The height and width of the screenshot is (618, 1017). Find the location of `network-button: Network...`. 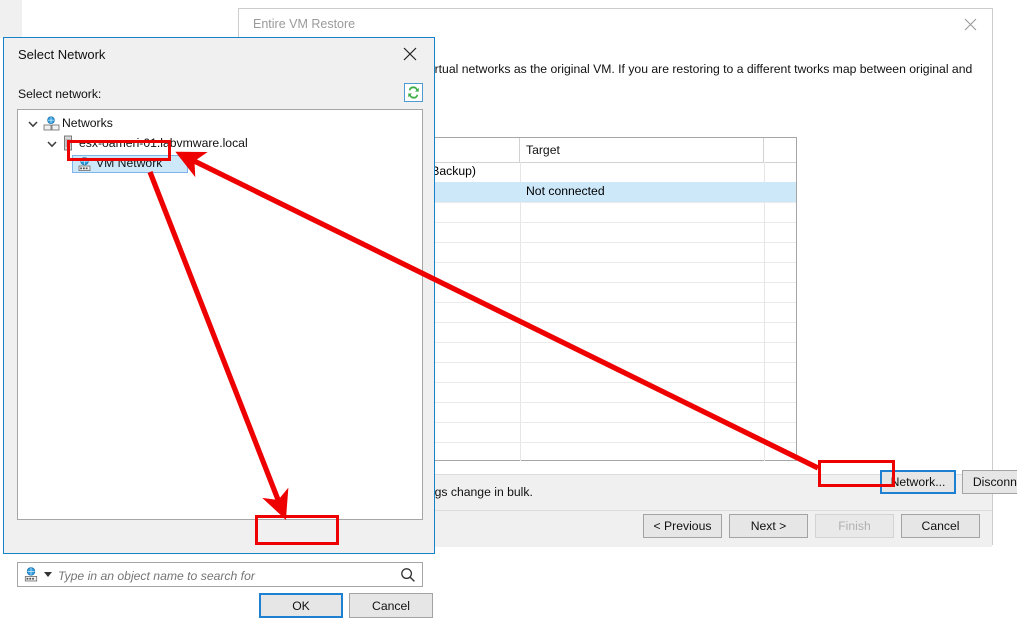

network-button: Network... is located at coordinates (918, 482).